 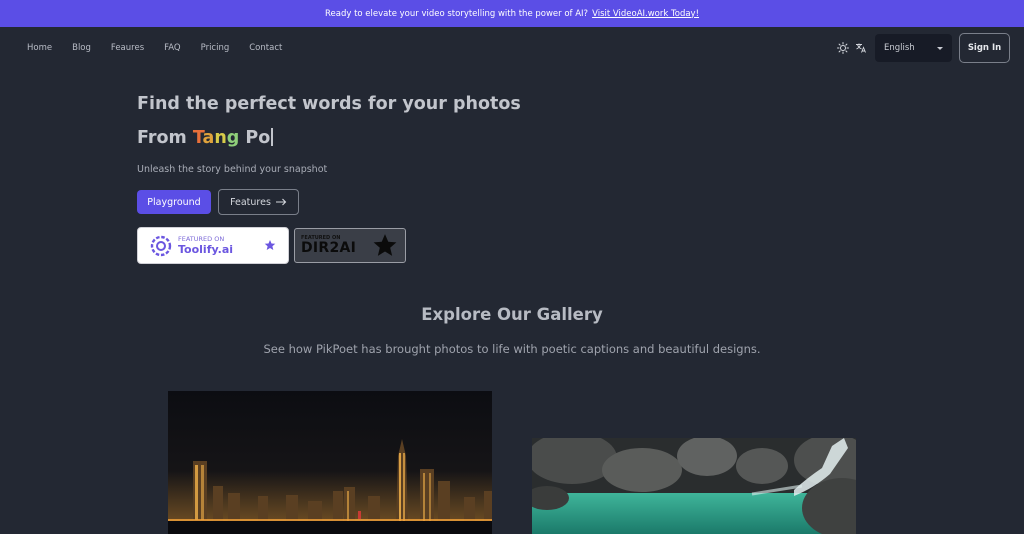 I want to click on arrow-right-icon, so click(x=281, y=202).